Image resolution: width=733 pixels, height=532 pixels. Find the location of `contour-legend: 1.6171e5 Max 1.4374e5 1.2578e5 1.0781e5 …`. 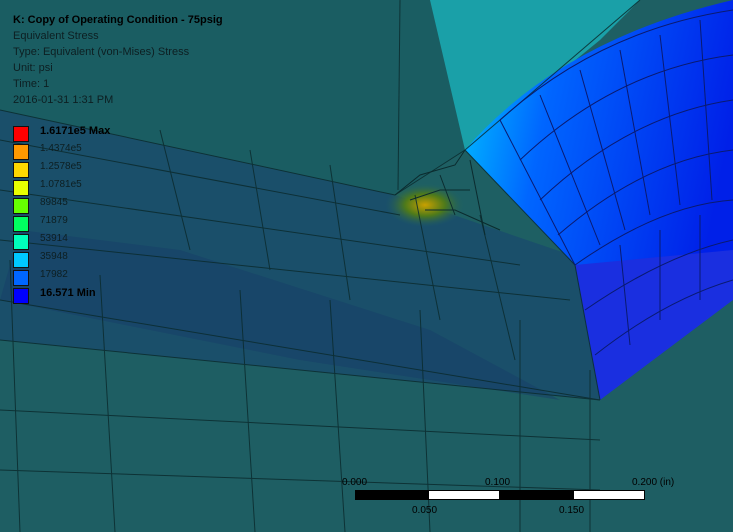

contour-legend: 1.6171e5 Max 1.4374e5 1.2578e5 1.0781e5 … is located at coordinates (83, 215).